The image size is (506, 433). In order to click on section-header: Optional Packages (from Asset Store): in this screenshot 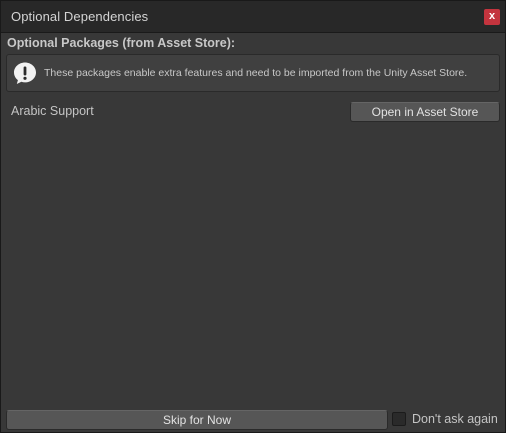, I will do `click(121, 43)`.